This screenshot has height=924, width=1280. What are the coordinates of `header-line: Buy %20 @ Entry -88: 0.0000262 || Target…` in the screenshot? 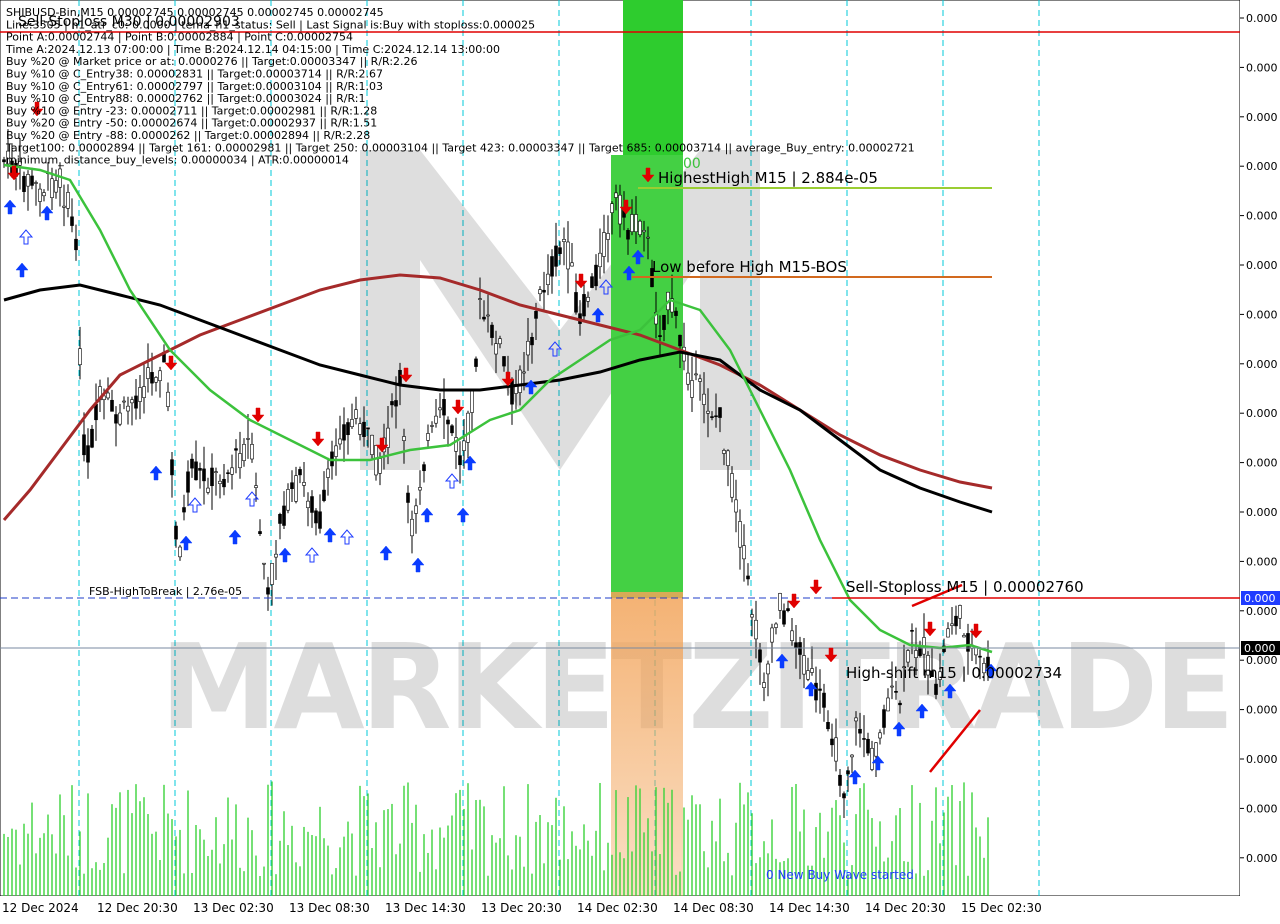 It's located at (188, 135).